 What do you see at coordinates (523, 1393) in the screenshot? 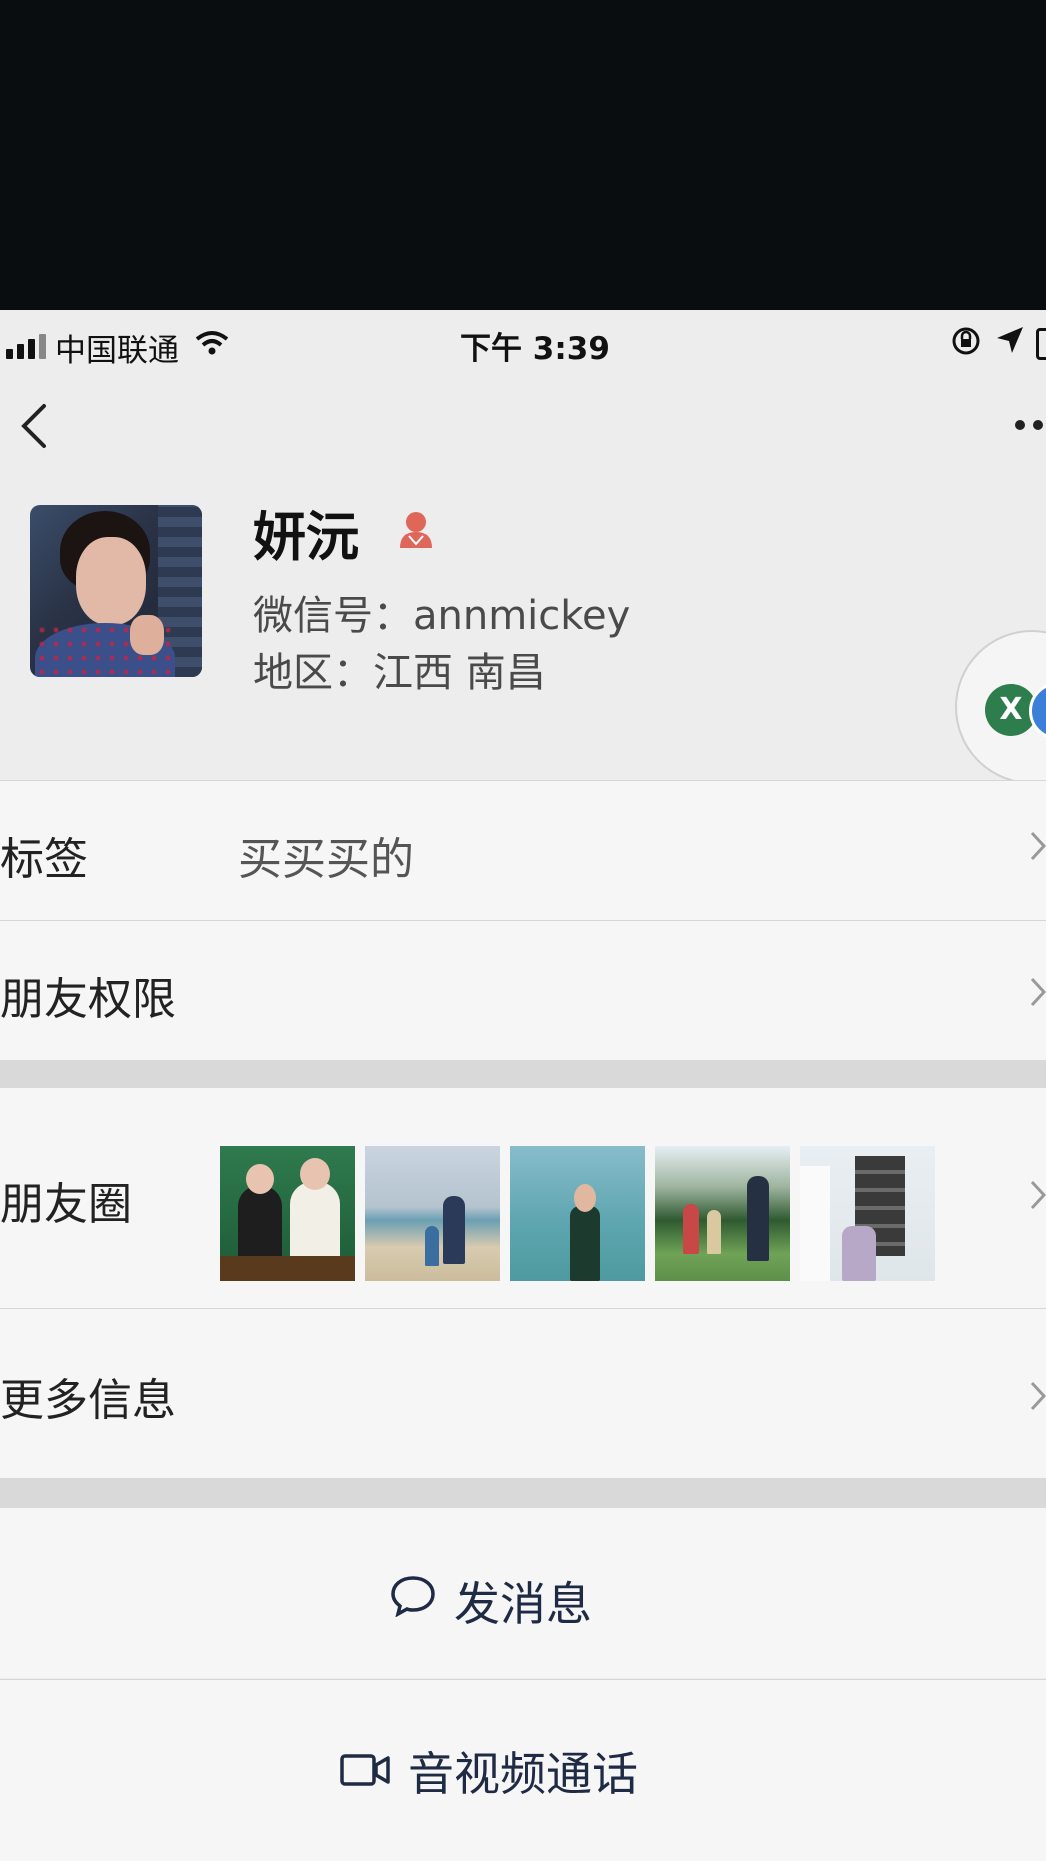
I see `more-info-row: 更多信息` at bounding box center [523, 1393].